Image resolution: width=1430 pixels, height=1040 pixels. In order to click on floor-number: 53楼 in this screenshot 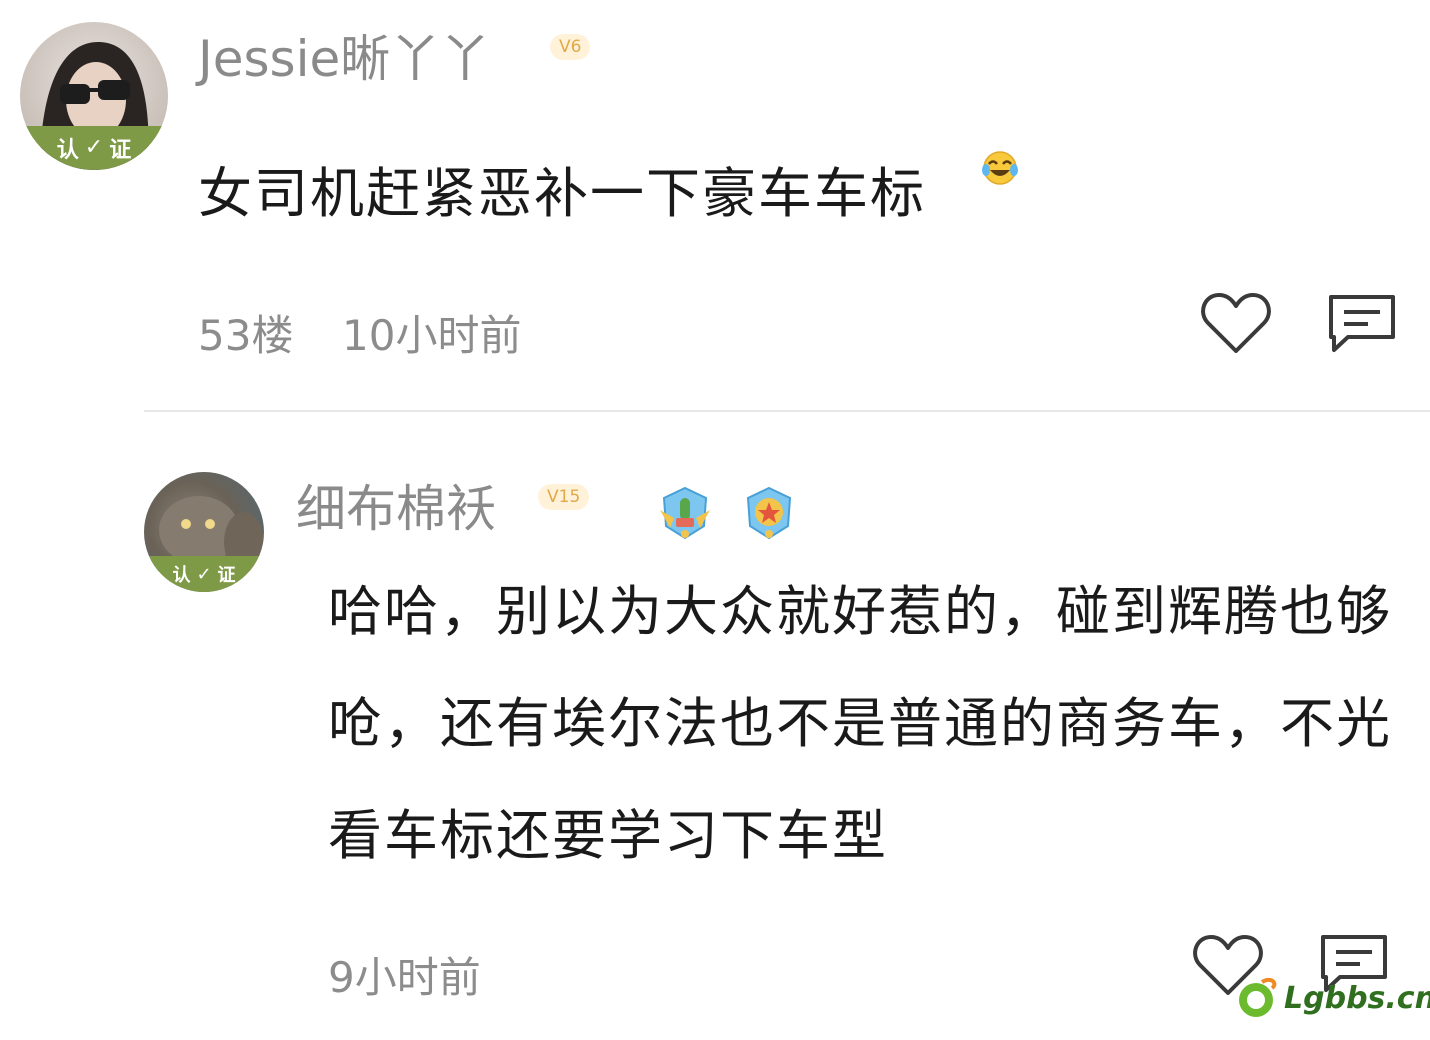, I will do `click(246, 335)`.